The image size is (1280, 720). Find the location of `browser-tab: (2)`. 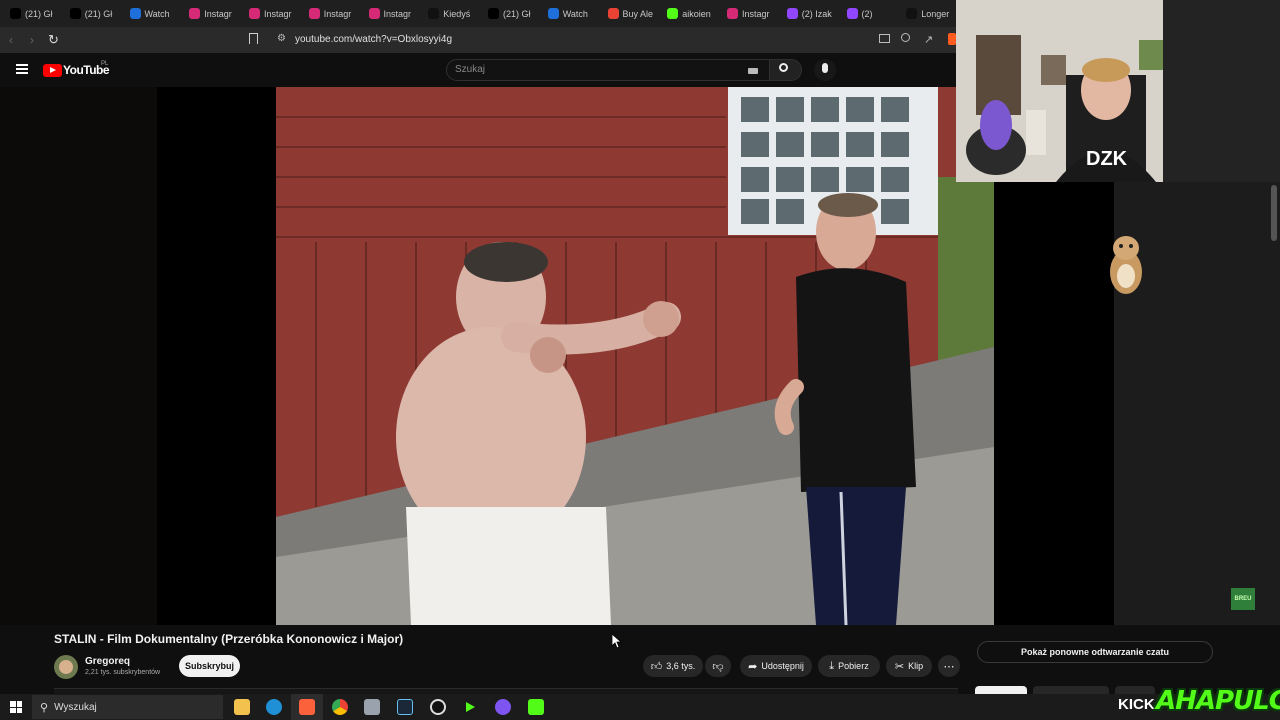

browser-tab: (2) is located at coordinates (867, 13).